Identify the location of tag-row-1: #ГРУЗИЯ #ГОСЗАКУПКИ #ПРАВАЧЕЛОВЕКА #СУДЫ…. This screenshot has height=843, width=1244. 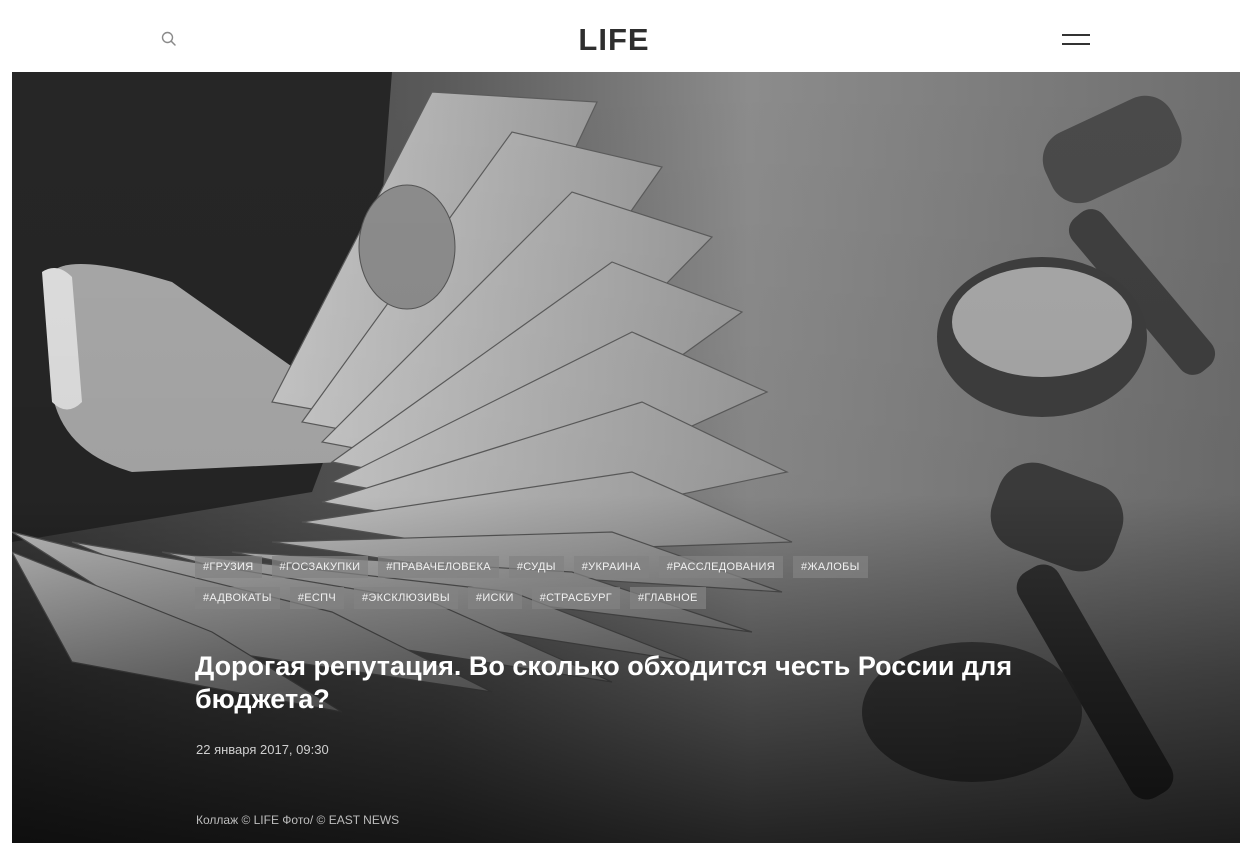
(610, 567).